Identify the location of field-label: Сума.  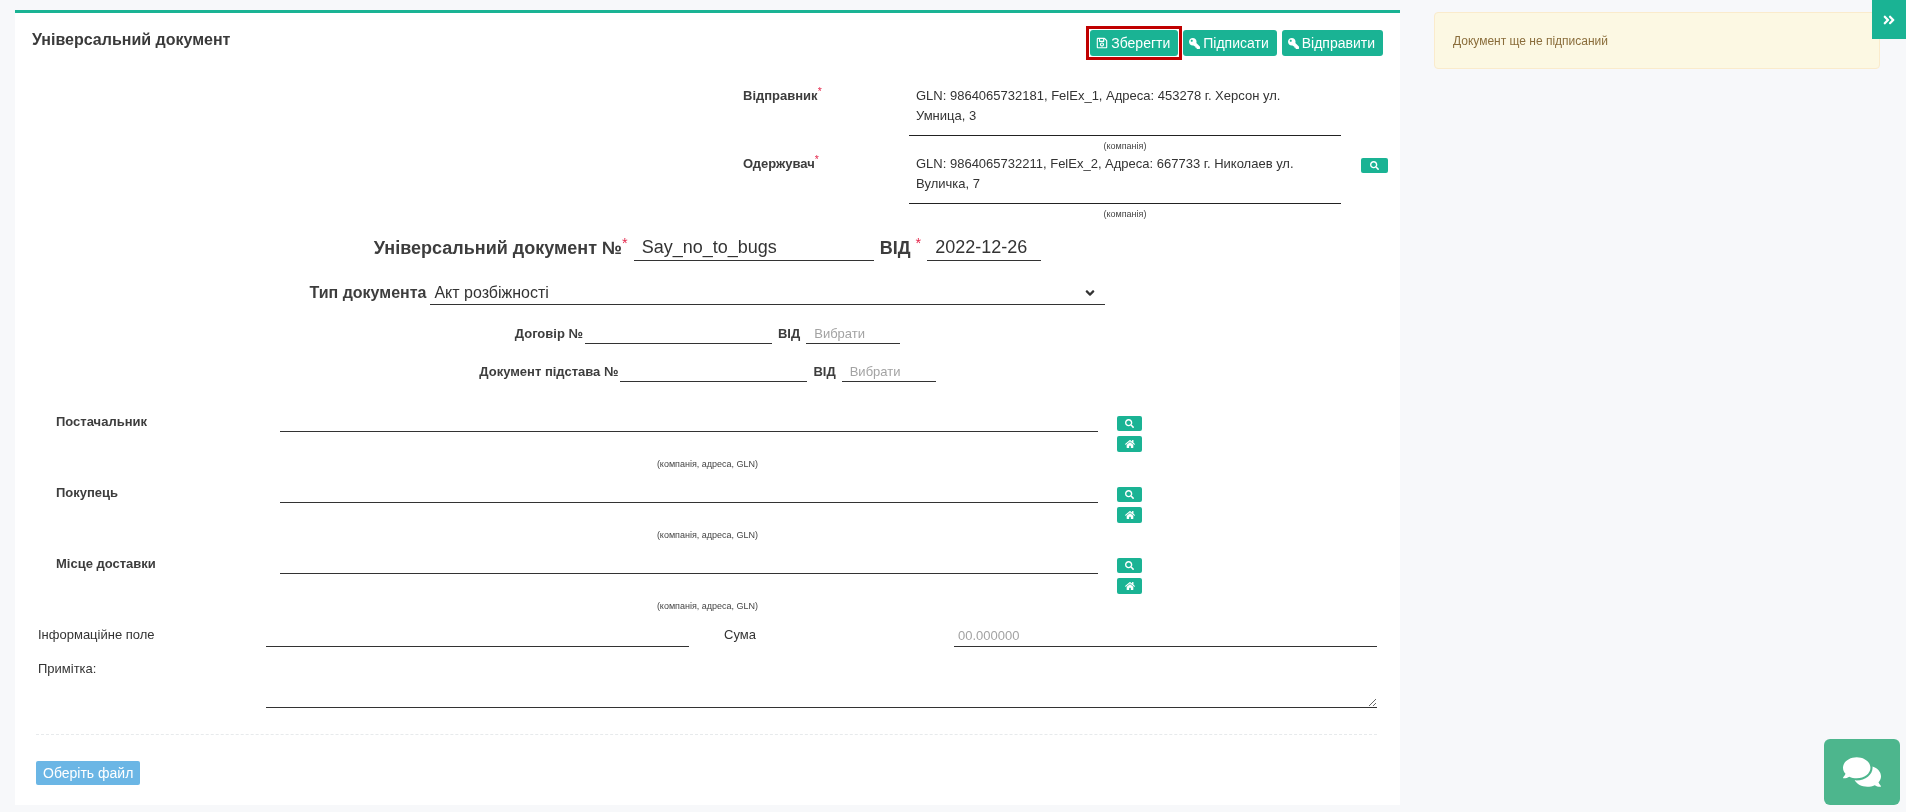
(740, 635).